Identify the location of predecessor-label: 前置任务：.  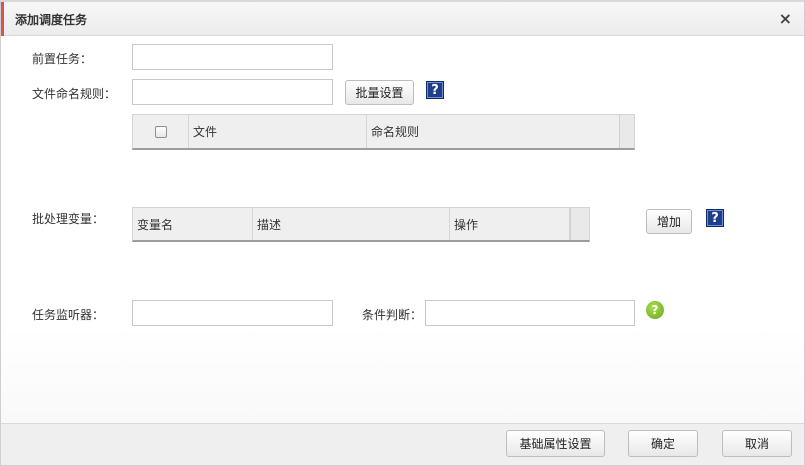
(62, 59).